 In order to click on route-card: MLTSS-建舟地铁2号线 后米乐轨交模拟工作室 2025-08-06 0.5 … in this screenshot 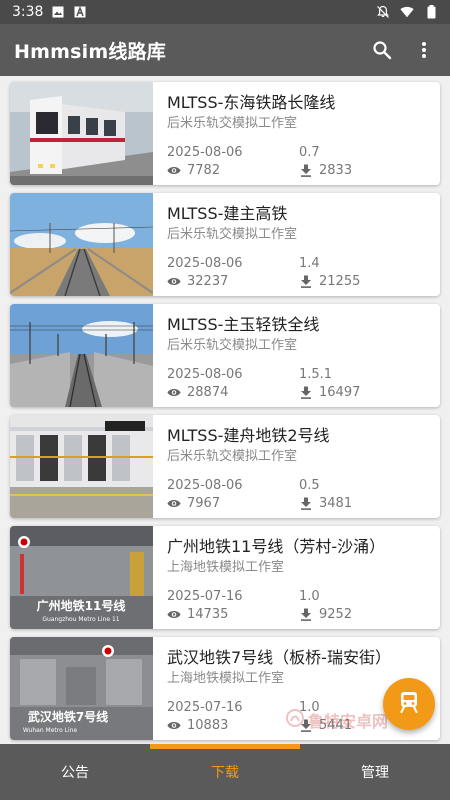, I will do `click(225, 466)`.